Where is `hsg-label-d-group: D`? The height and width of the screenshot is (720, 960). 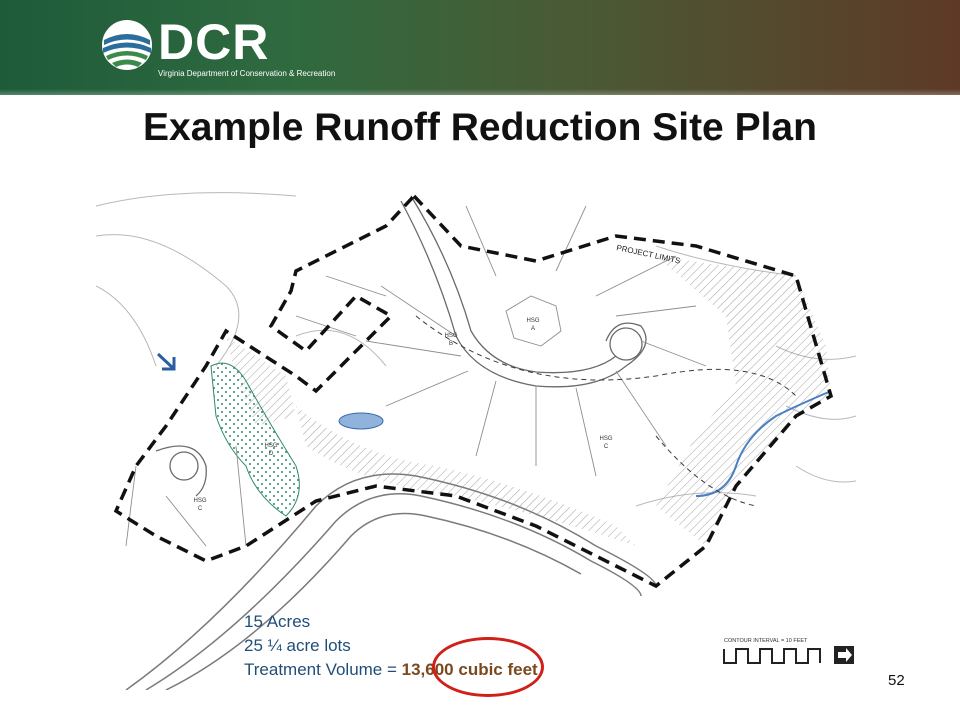
hsg-label-d-group: D is located at coordinates (271, 454).